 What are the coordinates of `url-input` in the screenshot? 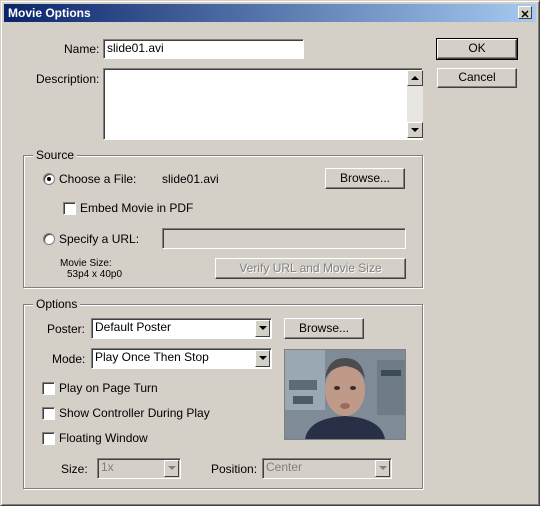 It's located at (284, 238).